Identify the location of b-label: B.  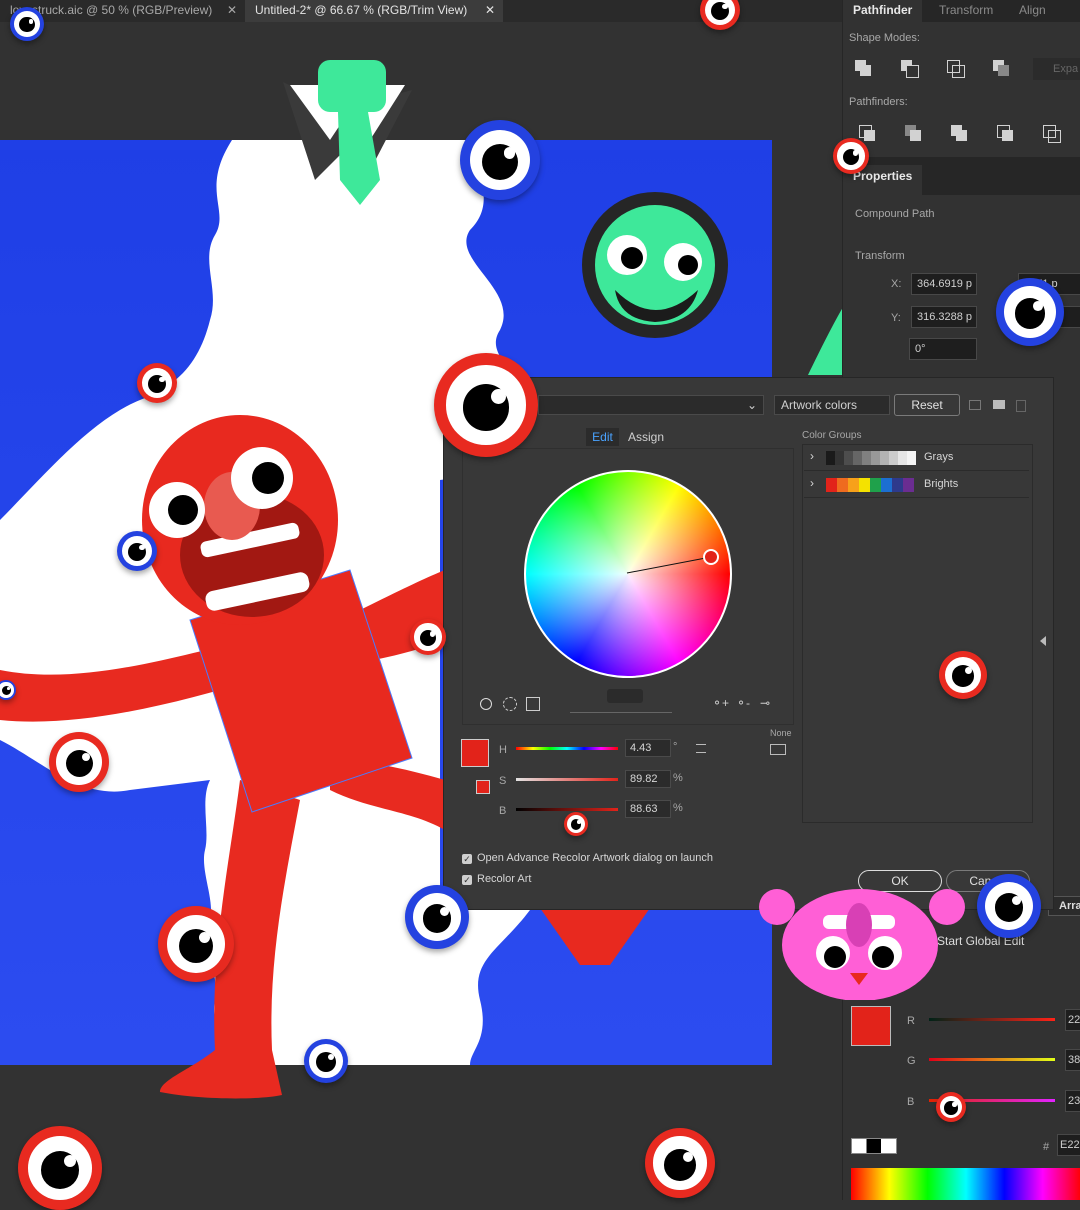
(503, 811).